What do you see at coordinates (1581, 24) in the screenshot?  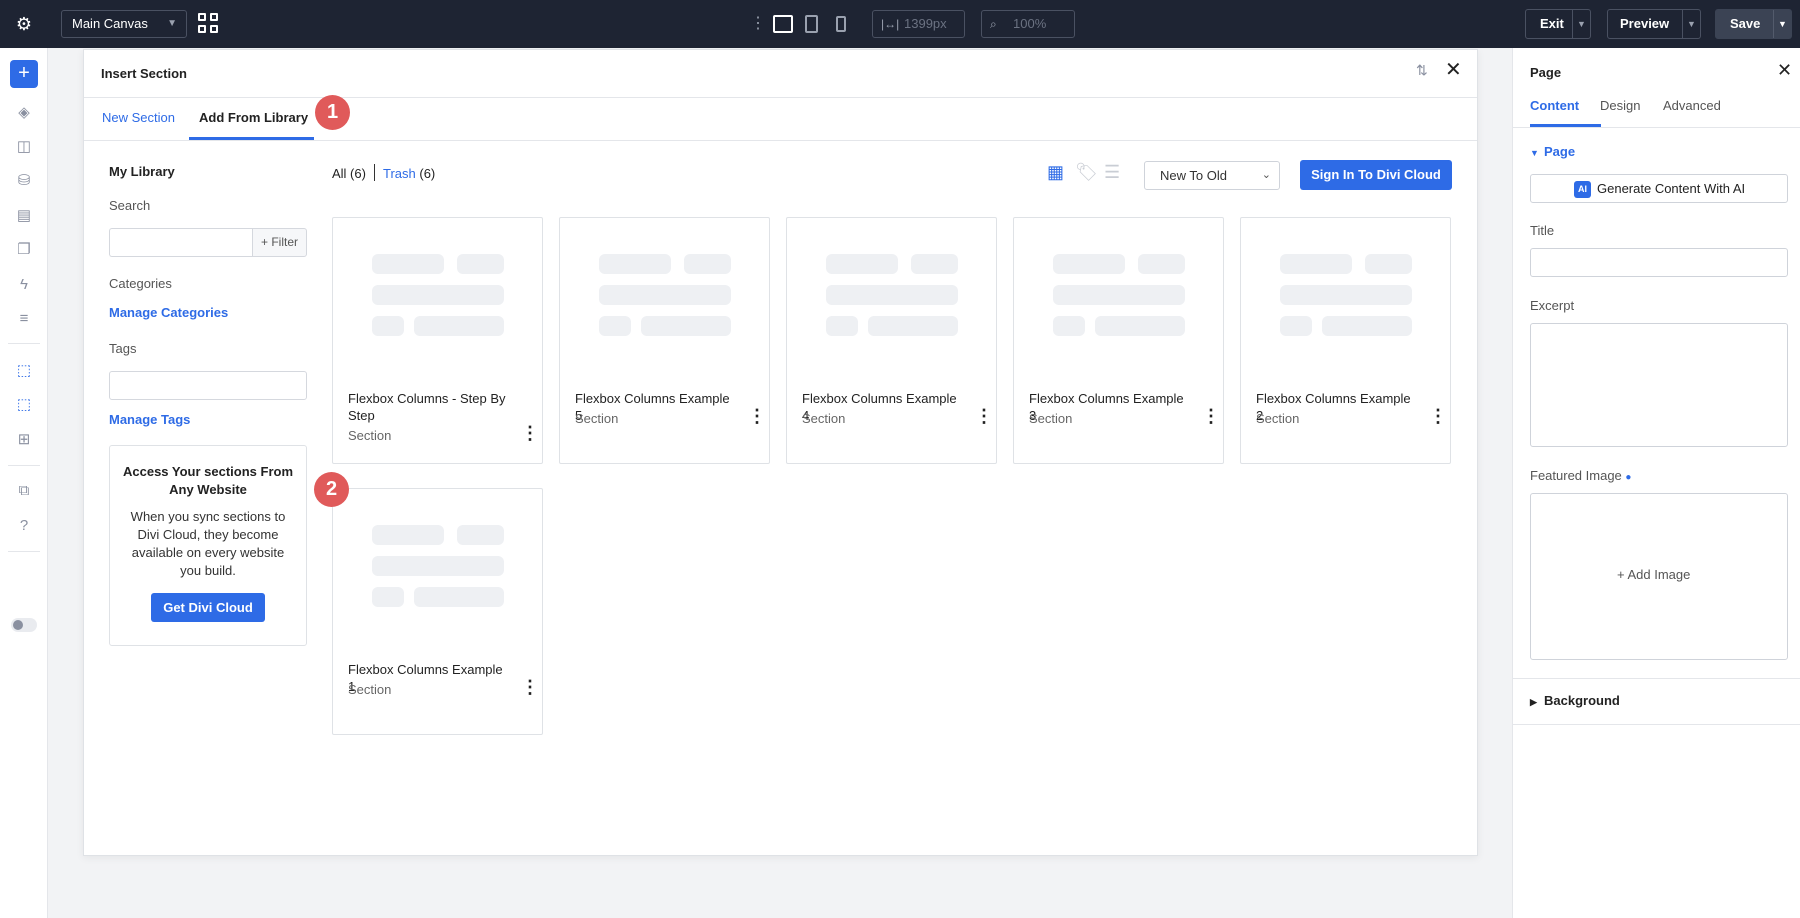 I see `exit-dropdown-icon: ▼` at bounding box center [1581, 24].